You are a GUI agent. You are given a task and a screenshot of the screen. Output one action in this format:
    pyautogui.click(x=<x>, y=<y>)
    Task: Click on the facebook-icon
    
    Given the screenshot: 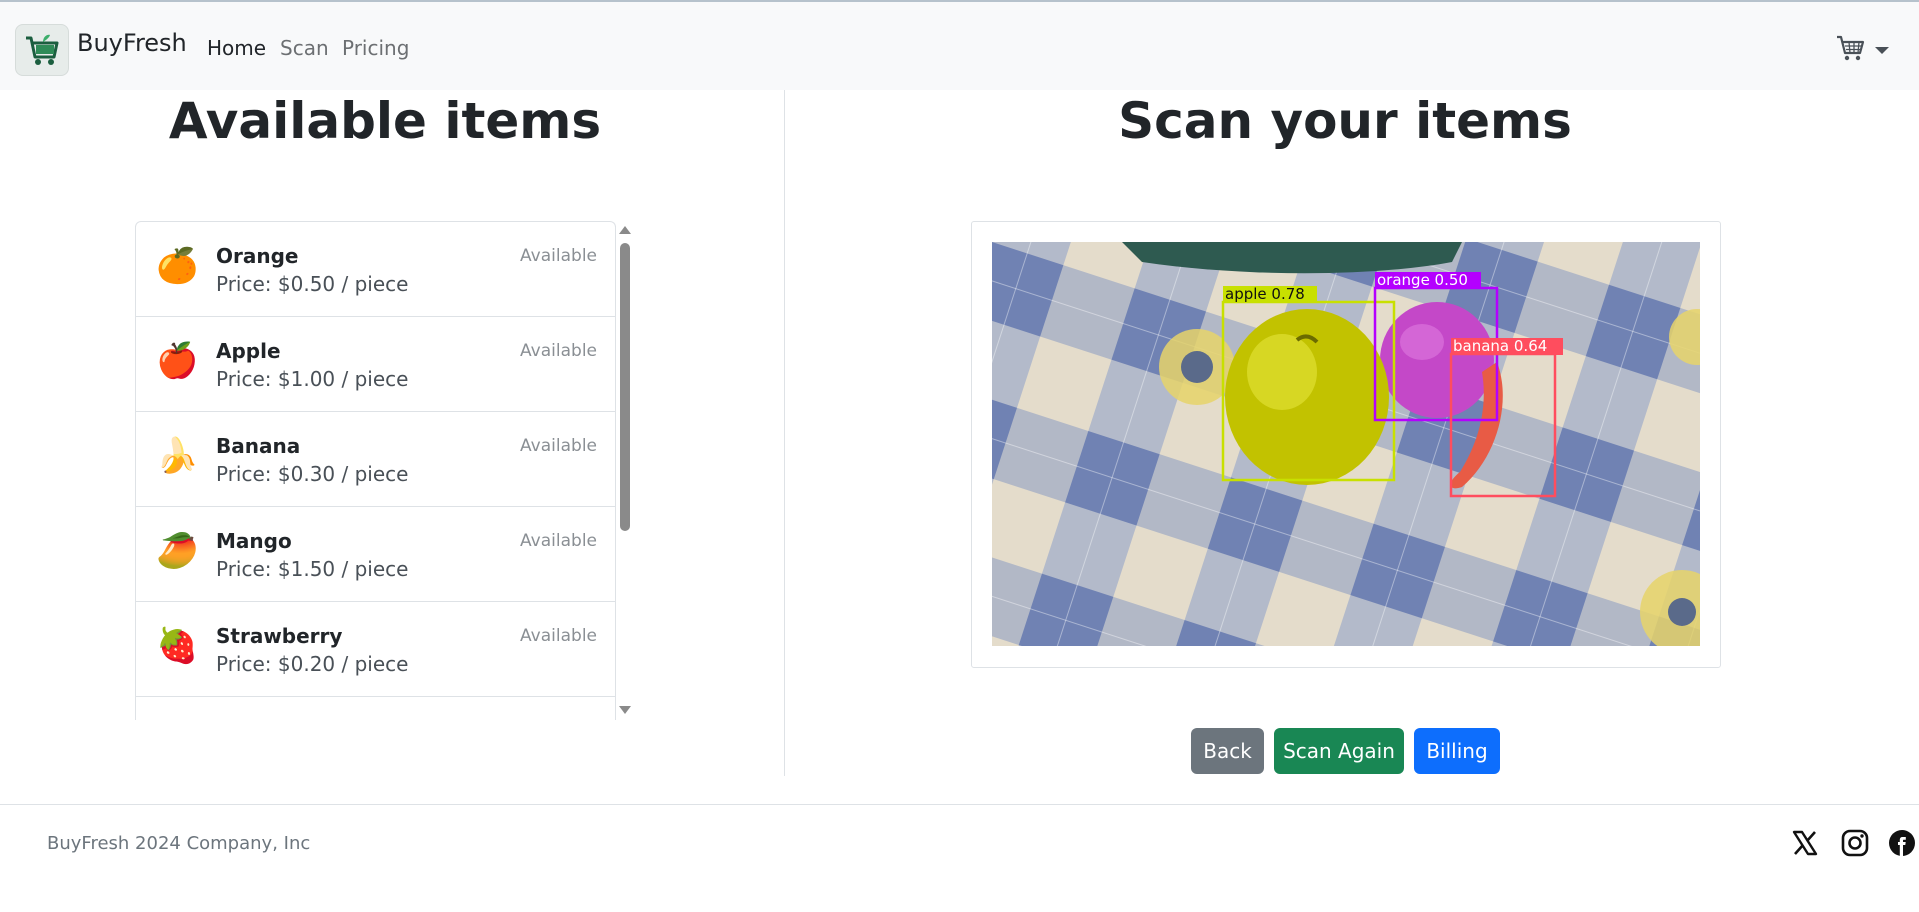 What is the action you would take?
    pyautogui.click(x=1902, y=843)
    